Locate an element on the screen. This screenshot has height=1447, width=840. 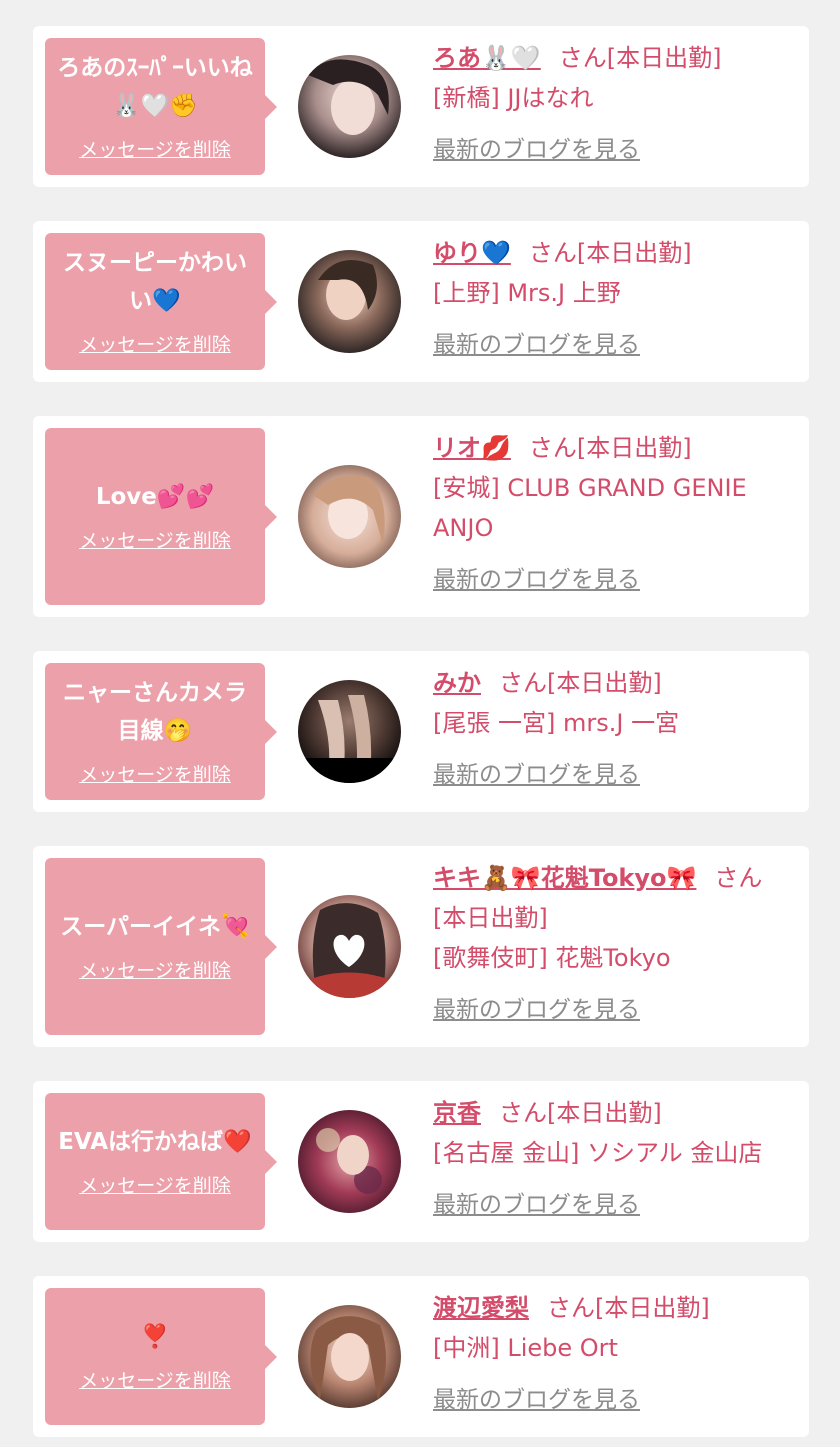
shop-name: [安城] CLUB GRAND GENIE ANJO is located at coordinates (590, 508).